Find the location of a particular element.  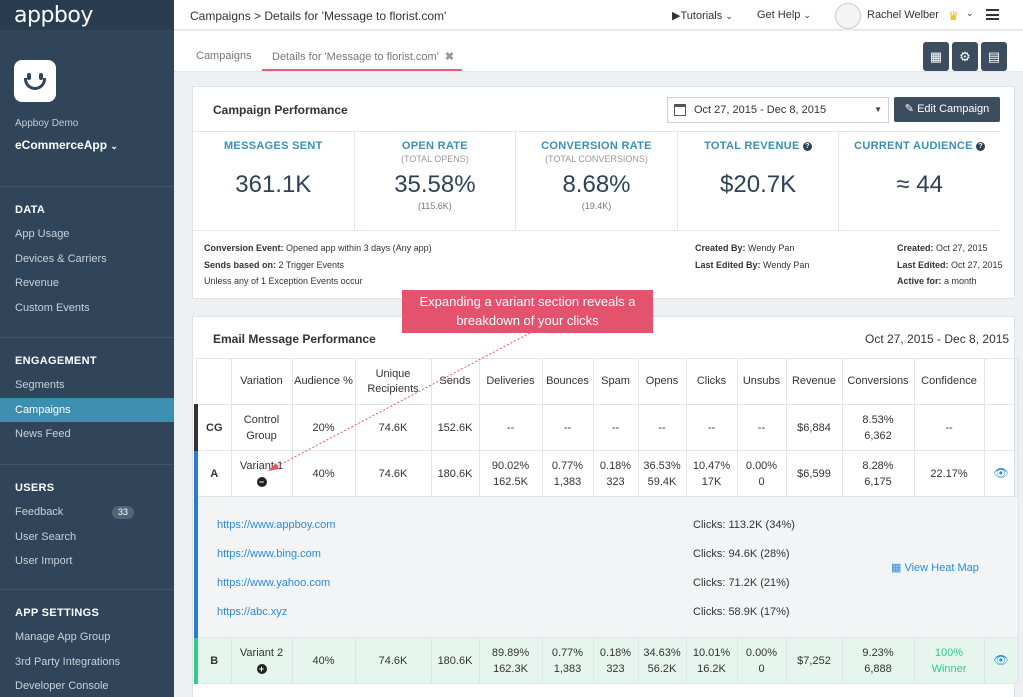

stat-label: TOTAL REVENUE is located at coordinates (752, 146).